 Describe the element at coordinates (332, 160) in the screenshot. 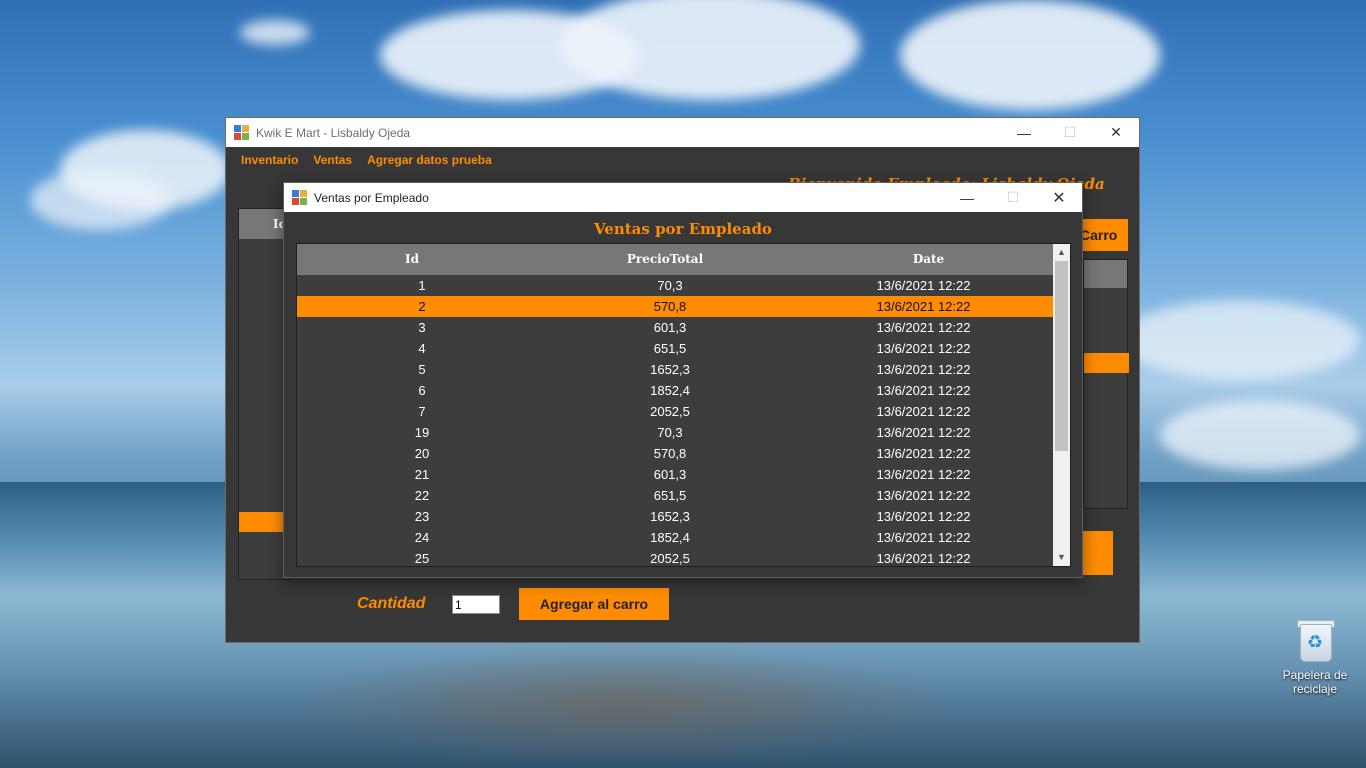

I see `menu-ventas: Ventas` at that location.